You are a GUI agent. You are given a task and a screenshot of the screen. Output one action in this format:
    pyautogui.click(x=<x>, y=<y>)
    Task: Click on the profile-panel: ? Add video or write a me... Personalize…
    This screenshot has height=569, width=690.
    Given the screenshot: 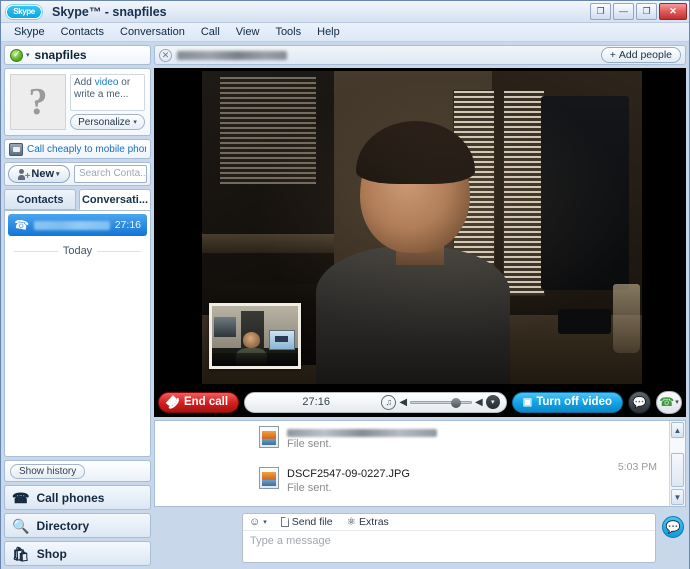 What is the action you would take?
    pyautogui.click(x=77, y=102)
    